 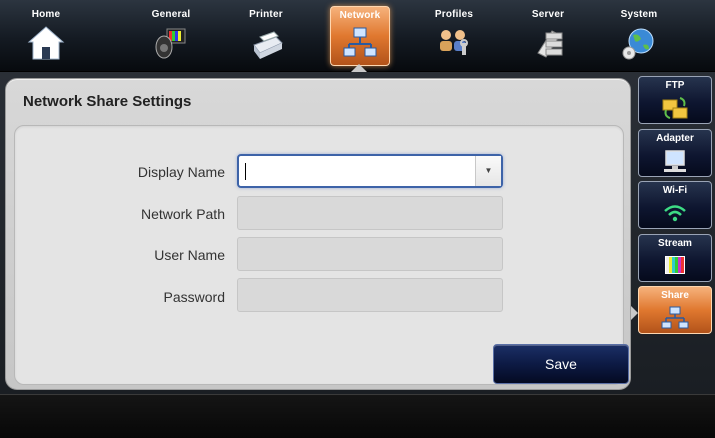 I want to click on display-name-combobox: ▼, so click(x=370, y=171).